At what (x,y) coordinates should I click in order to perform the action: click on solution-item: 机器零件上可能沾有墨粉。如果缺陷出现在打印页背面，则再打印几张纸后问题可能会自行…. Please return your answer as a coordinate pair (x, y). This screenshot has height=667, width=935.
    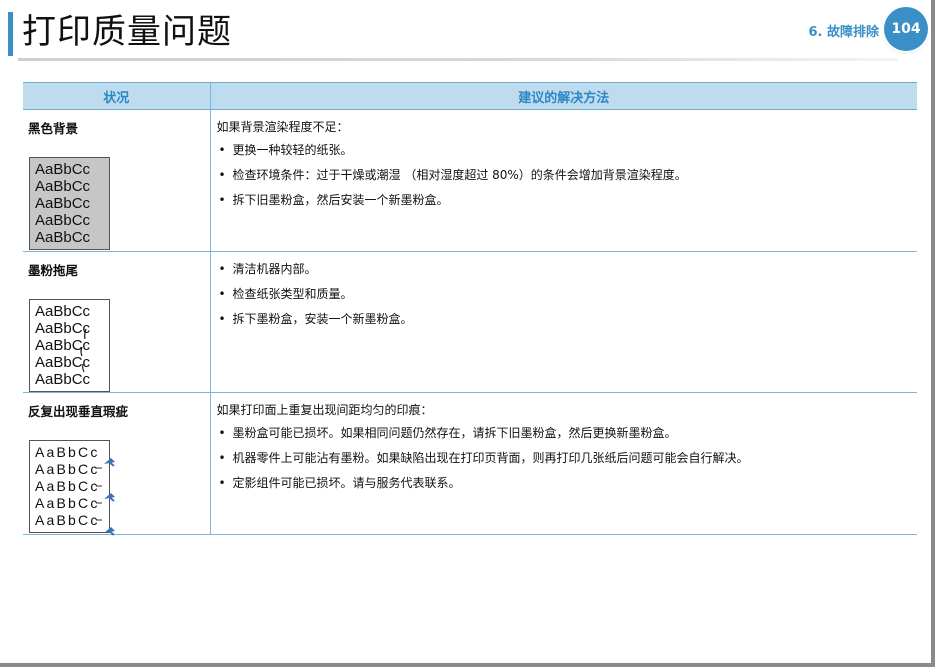
    Looking at the image, I should click on (567, 458).